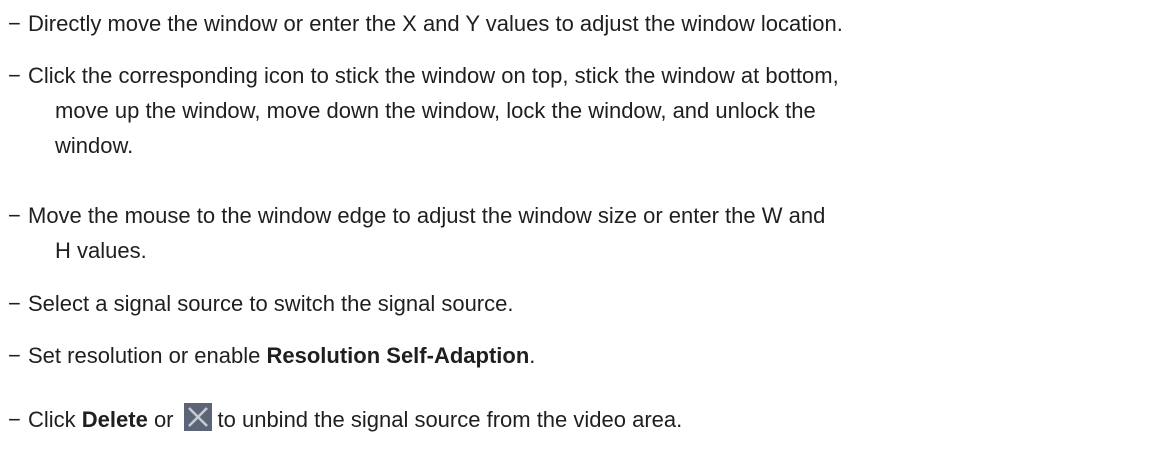 The height and width of the screenshot is (452, 1150). What do you see at coordinates (398, 355) in the screenshot?
I see `ui-term-bold: Resolution Self-Adaption` at bounding box center [398, 355].